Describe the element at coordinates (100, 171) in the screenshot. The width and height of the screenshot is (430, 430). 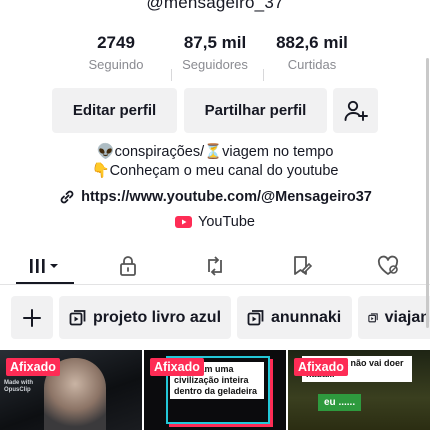
I see `point-down-emoji: 👇` at that location.